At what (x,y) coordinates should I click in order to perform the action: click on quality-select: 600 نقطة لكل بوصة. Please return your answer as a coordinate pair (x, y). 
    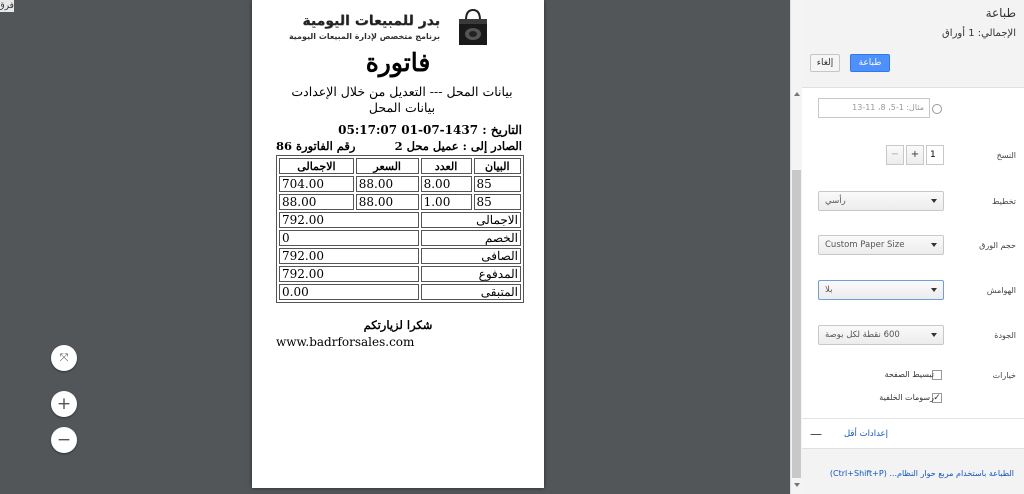
    Looking at the image, I should click on (881, 335).